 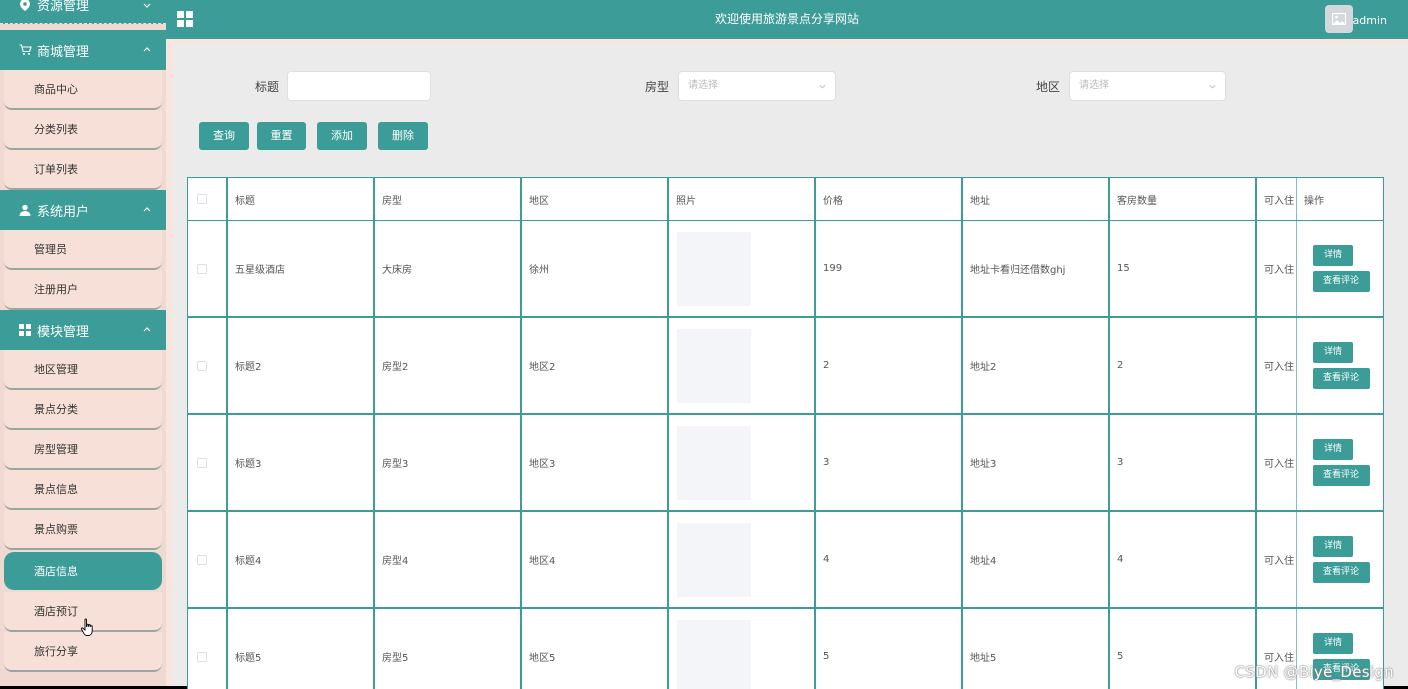 What do you see at coordinates (448, 649) in the screenshot?
I see `cell-room-type: 房型5` at bounding box center [448, 649].